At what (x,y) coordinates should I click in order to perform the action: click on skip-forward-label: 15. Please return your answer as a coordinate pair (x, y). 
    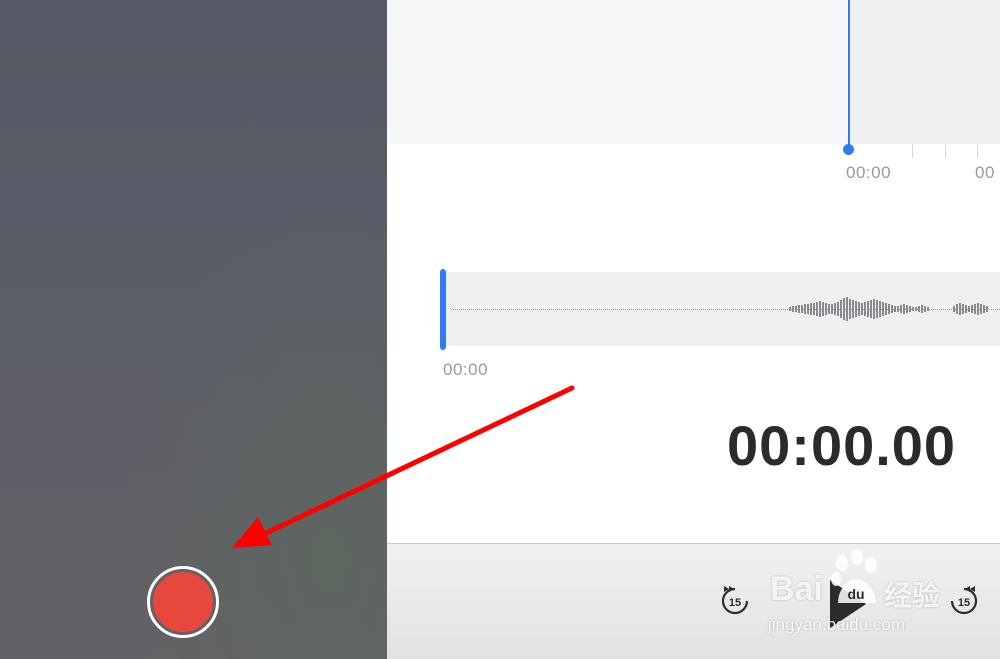
    Looking at the image, I should click on (964, 603).